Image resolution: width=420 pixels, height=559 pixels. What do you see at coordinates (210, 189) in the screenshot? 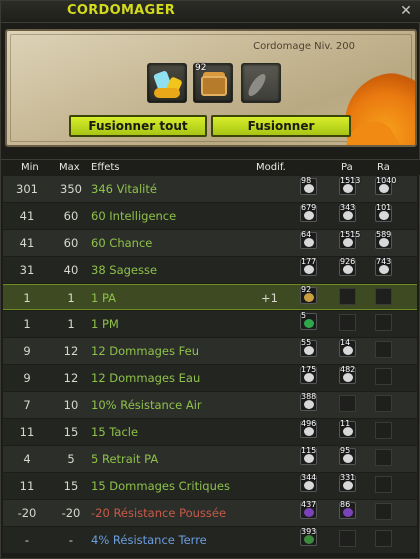
I see `table-row: 301 350 346 Vitalité 98 1513 1040` at bounding box center [210, 189].